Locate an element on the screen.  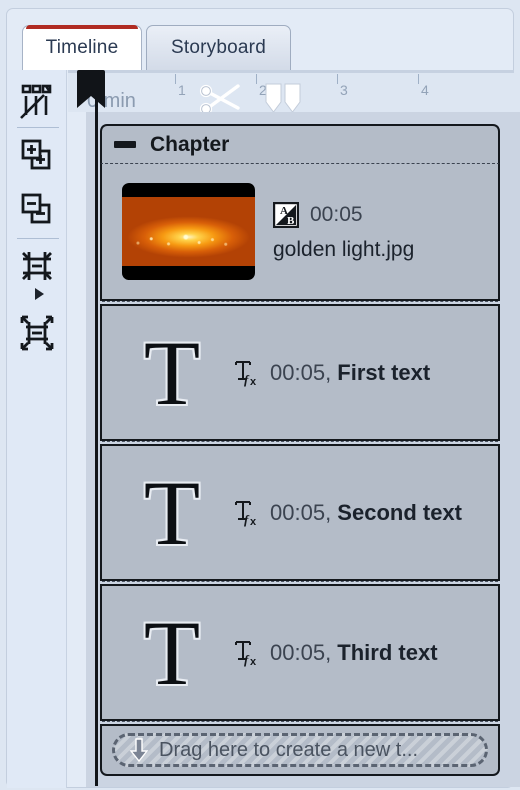
svg-text: B is located at coordinates (291, 221).